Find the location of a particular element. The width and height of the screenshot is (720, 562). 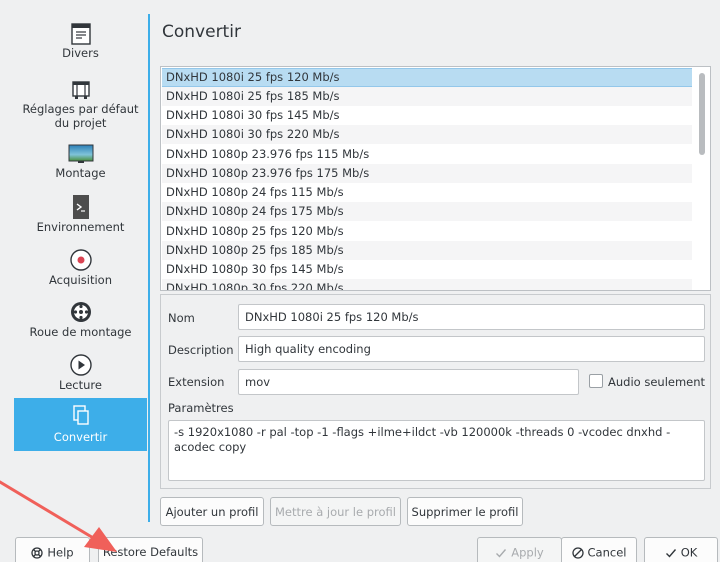

sidebar-item-acquisition: Acquisition is located at coordinates (80, 273).